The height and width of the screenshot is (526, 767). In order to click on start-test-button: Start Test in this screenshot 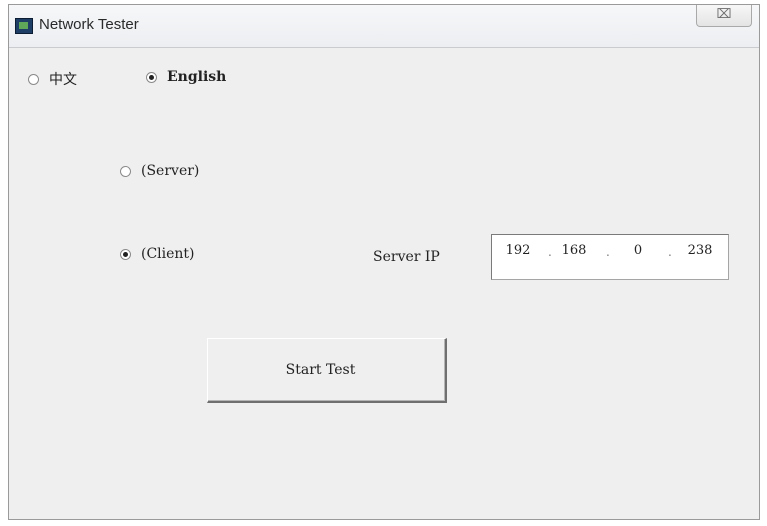, I will do `click(327, 370)`.